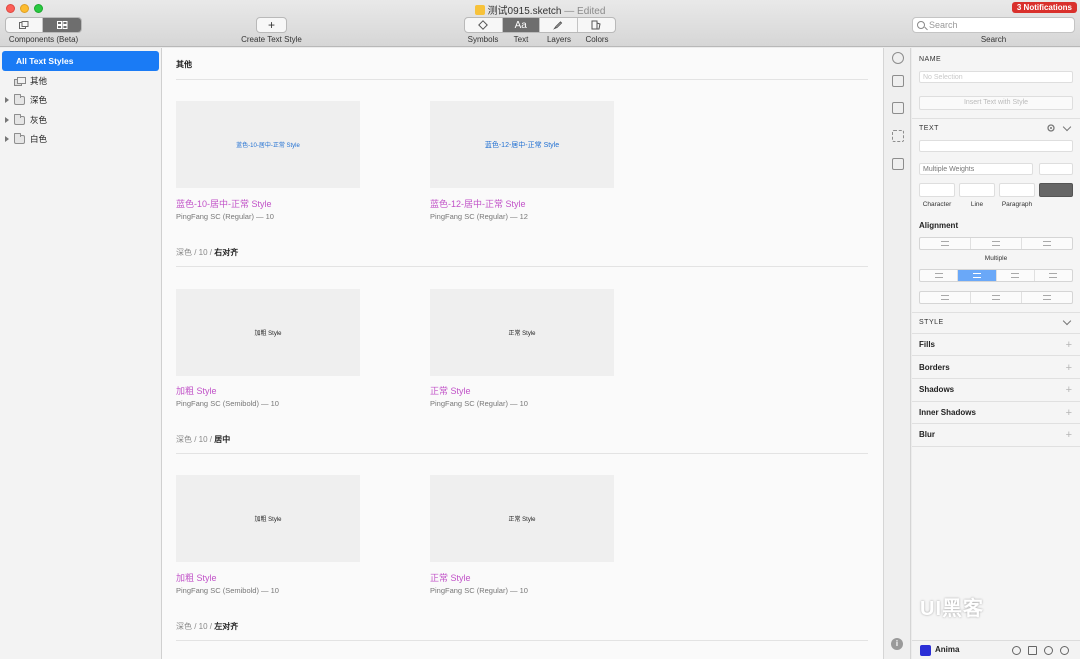  Describe the element at coordinates (1017, 190) in the screenshot. I see `paragraph-spacing-field` at that location.